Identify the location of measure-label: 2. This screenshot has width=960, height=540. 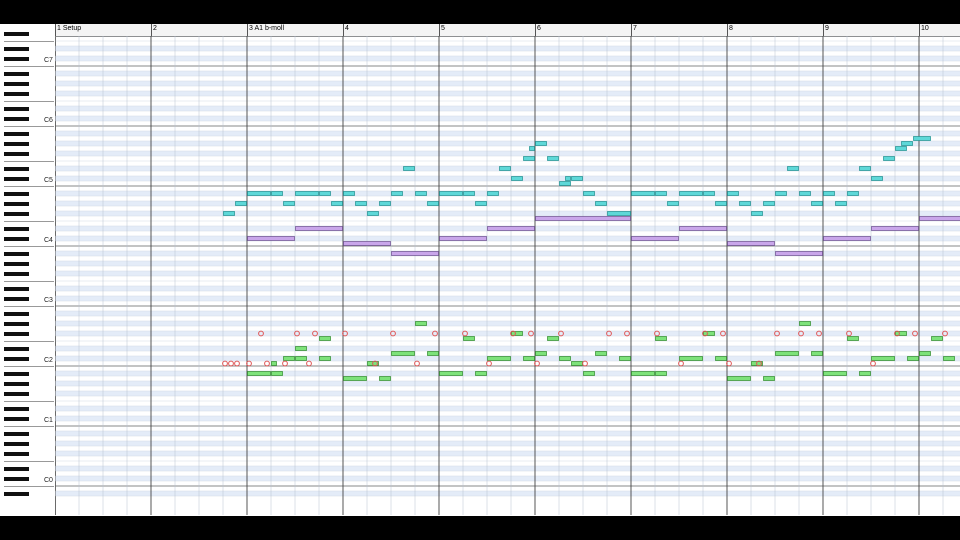
(155, 28).